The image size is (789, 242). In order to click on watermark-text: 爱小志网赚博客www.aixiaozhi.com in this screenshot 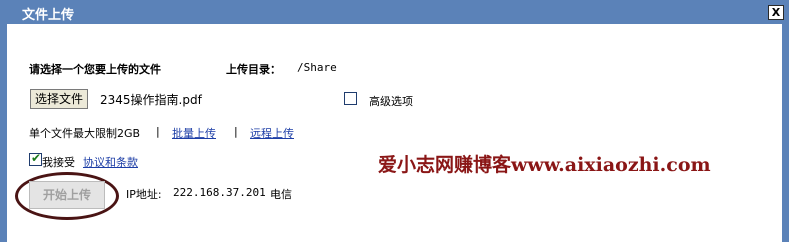, I will do `click(544, 165)`.